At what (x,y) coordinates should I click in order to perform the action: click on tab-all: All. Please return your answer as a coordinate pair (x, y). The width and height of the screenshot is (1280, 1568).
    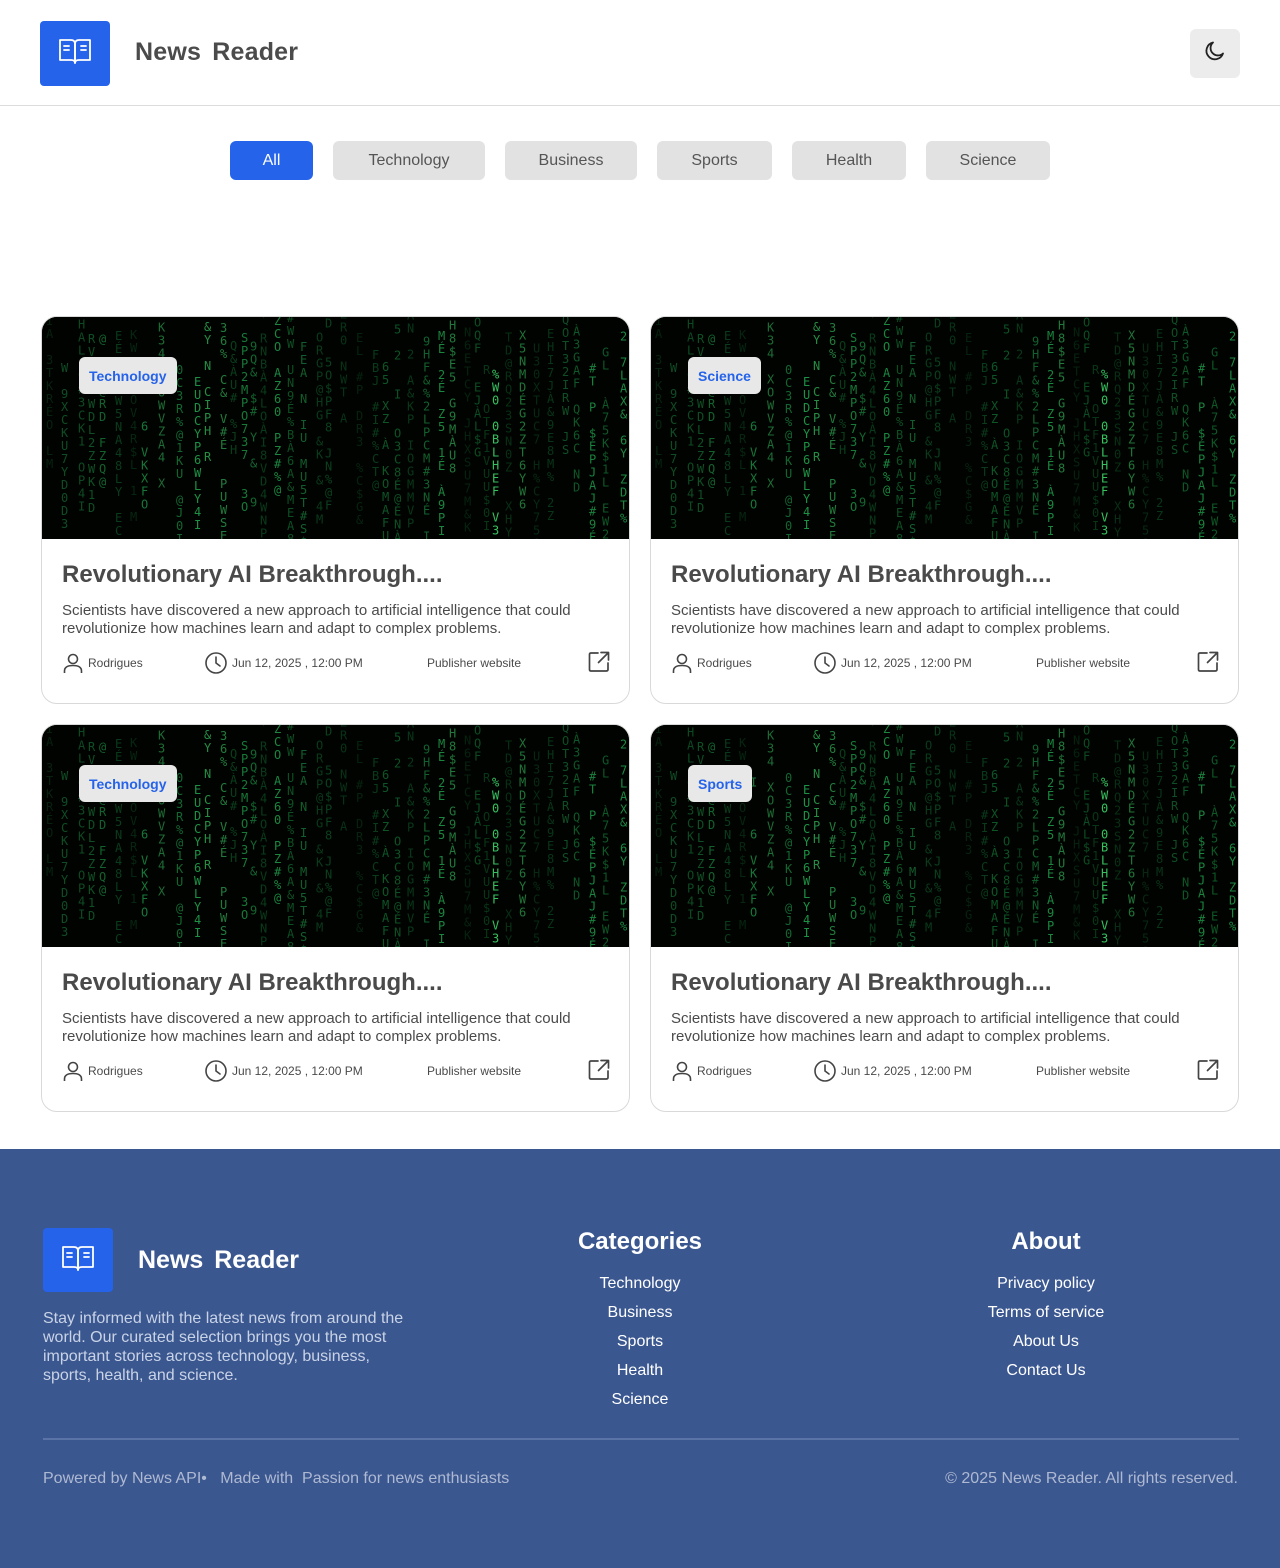
    Looking at the image, I should click on (271, 160).